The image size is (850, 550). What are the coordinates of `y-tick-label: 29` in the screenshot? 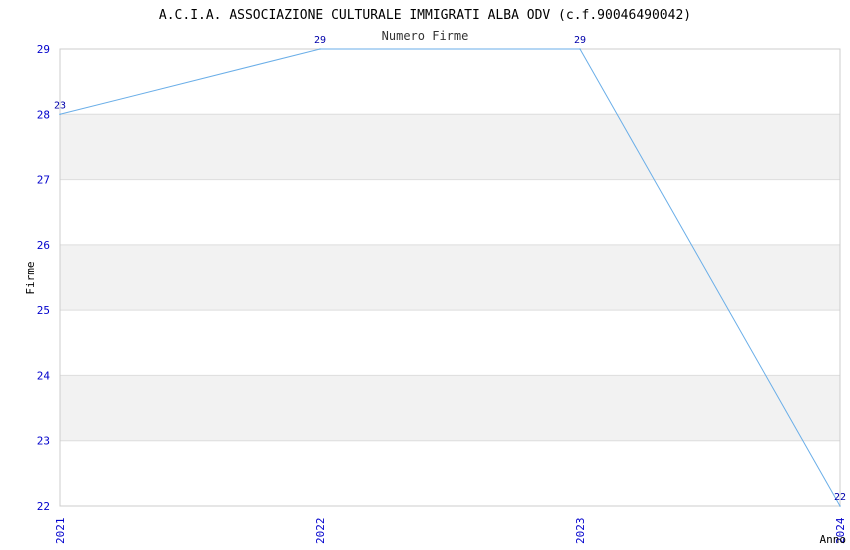 It's located at (43, 49).